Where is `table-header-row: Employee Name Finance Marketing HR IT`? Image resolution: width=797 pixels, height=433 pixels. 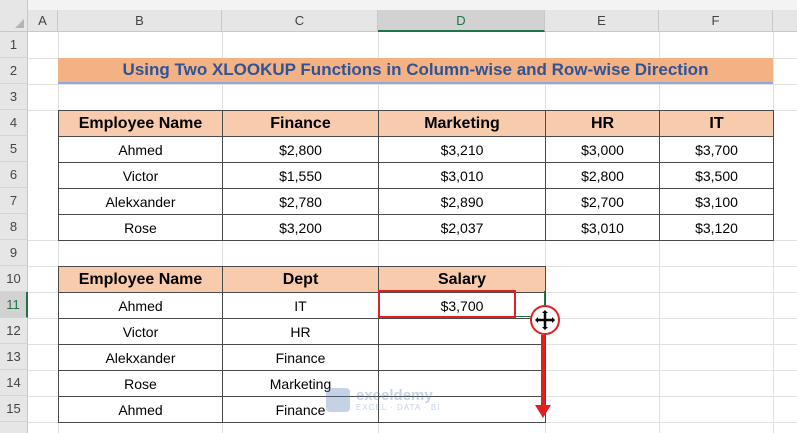
table-header-row: Employee Name Finance Marketing HR IT is located at coordinates (416, 123).